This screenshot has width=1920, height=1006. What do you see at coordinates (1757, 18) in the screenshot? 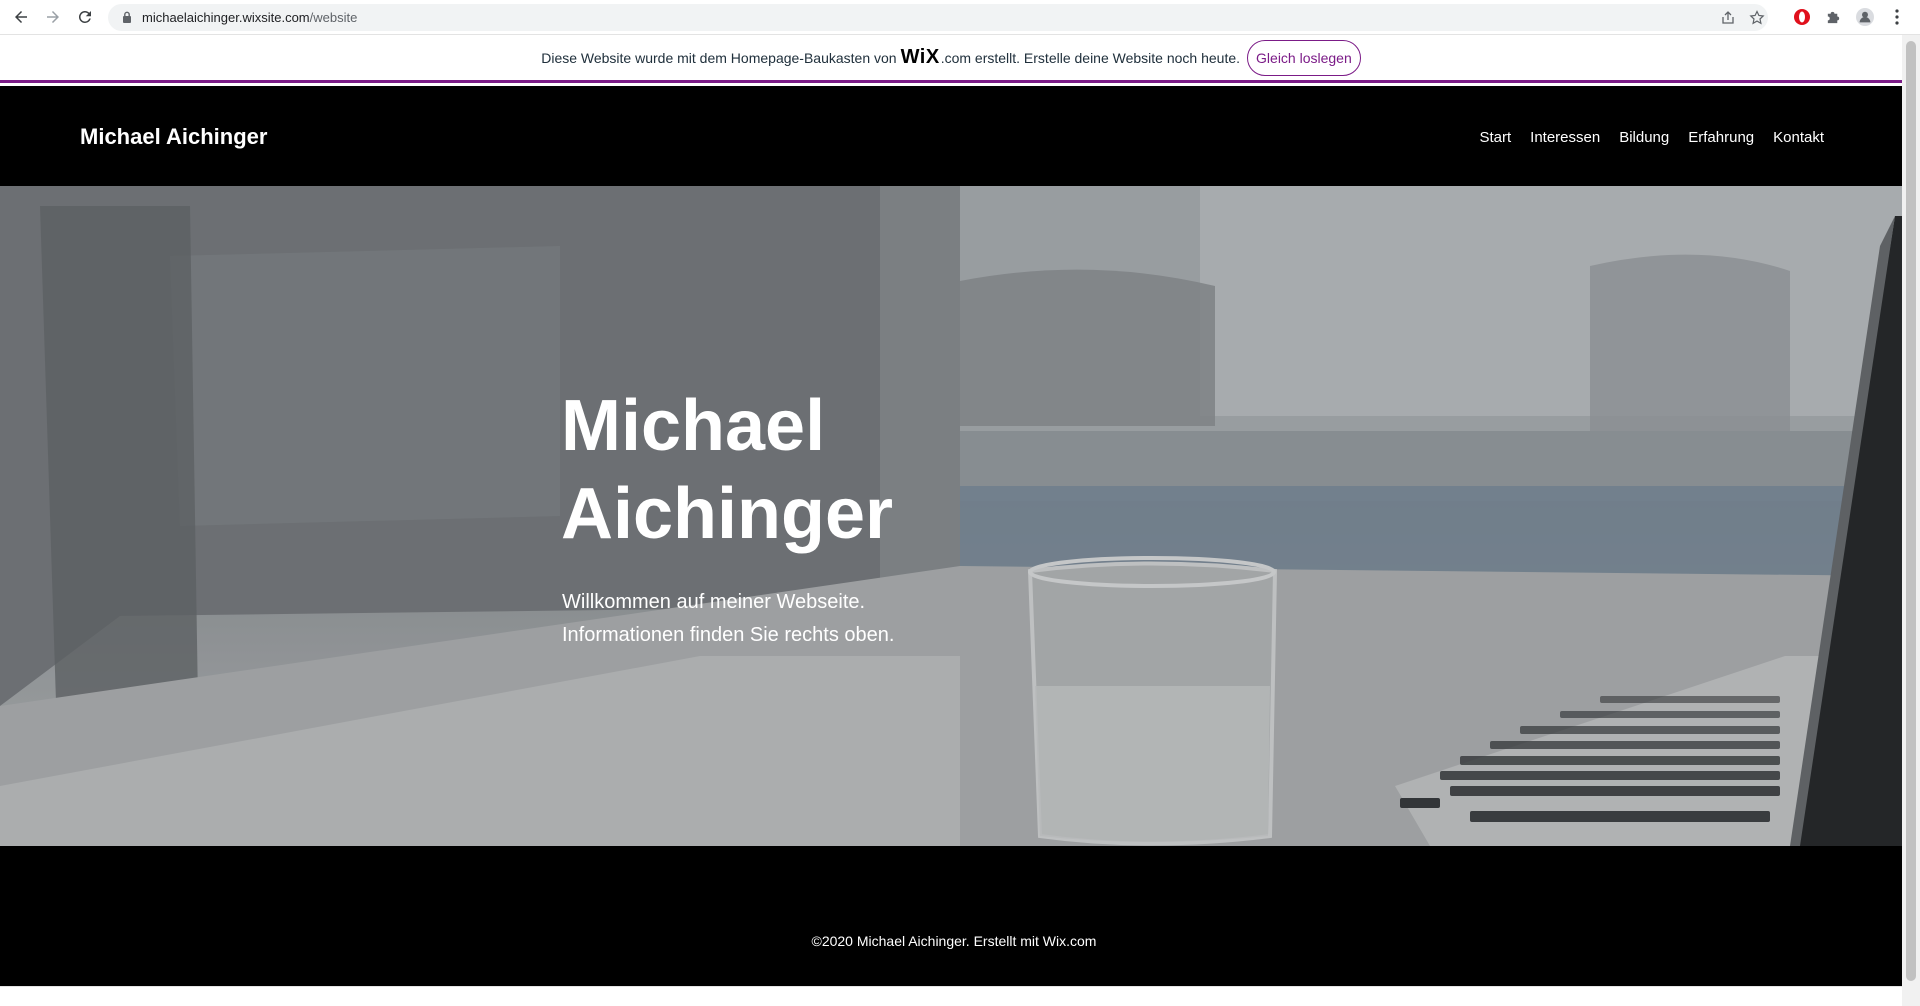
I see `star-icon` at bounding box center [1757, 18].